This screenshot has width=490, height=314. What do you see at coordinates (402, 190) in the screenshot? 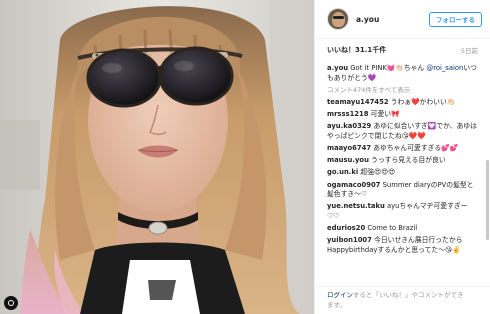
I see `comment-item: ogamaco0907 Summer diaryのPVの髪型と髪色すき〜♡` at bounding box center [402, 190].